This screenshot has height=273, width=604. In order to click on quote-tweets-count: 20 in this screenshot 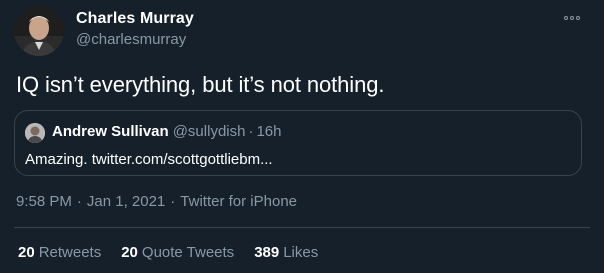, I will do `click(129, 252)`.